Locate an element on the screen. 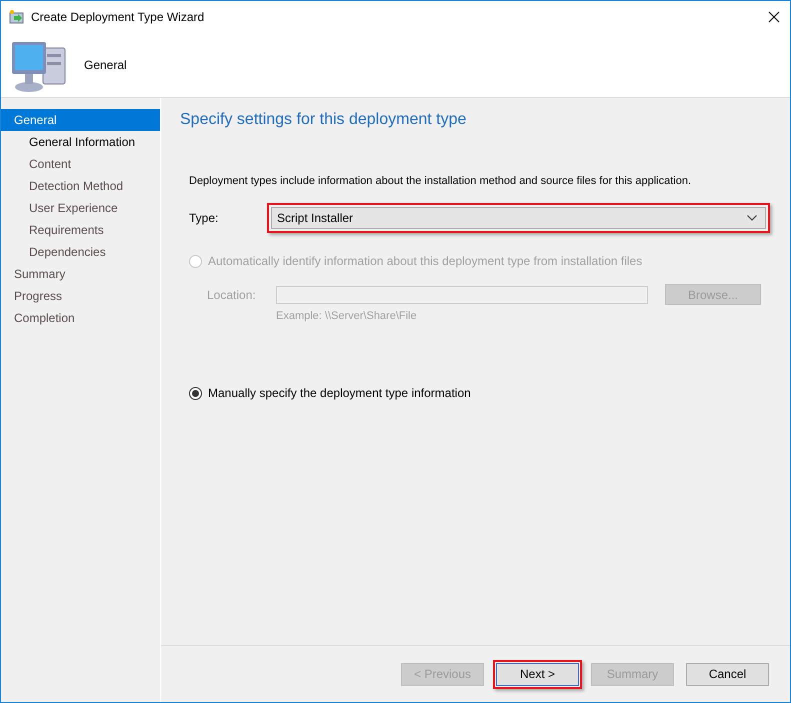  nav-item: General is located at coordinates (80, 120).